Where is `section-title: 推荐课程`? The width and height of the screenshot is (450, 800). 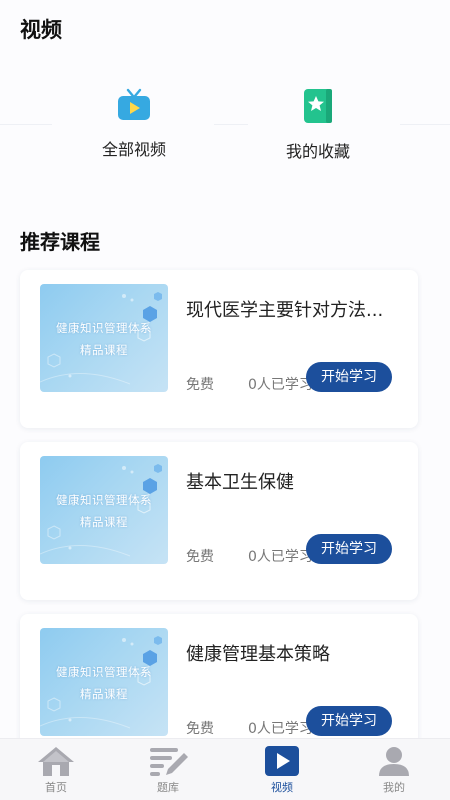 section-title: 推荐课程 is located at coordinates (60, 242).